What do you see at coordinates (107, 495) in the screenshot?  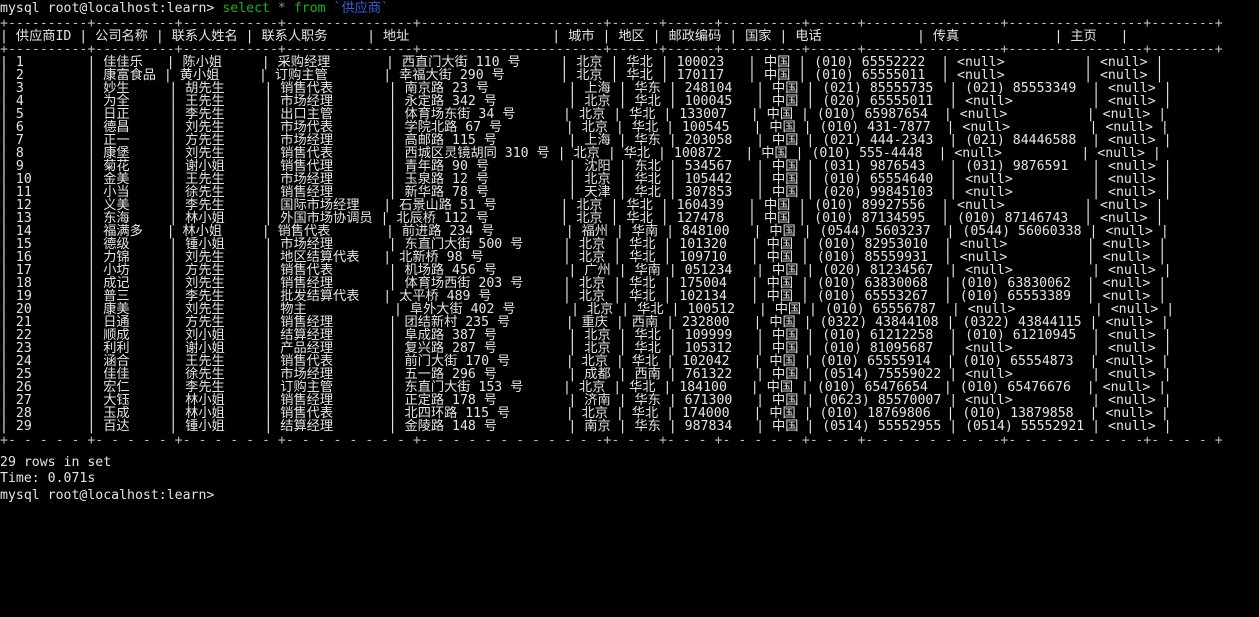 I see `final-prompt: mysql root@localhost:learn>` at bounding box center [107, 495].